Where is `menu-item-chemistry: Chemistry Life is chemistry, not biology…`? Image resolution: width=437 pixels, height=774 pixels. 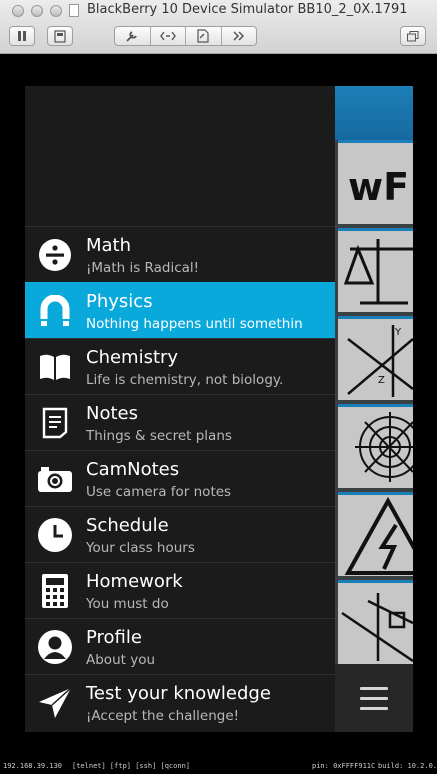 menu-item-chemistry: Chemistry Life is chemistry, not biology… is located at coordinates (180, 366).